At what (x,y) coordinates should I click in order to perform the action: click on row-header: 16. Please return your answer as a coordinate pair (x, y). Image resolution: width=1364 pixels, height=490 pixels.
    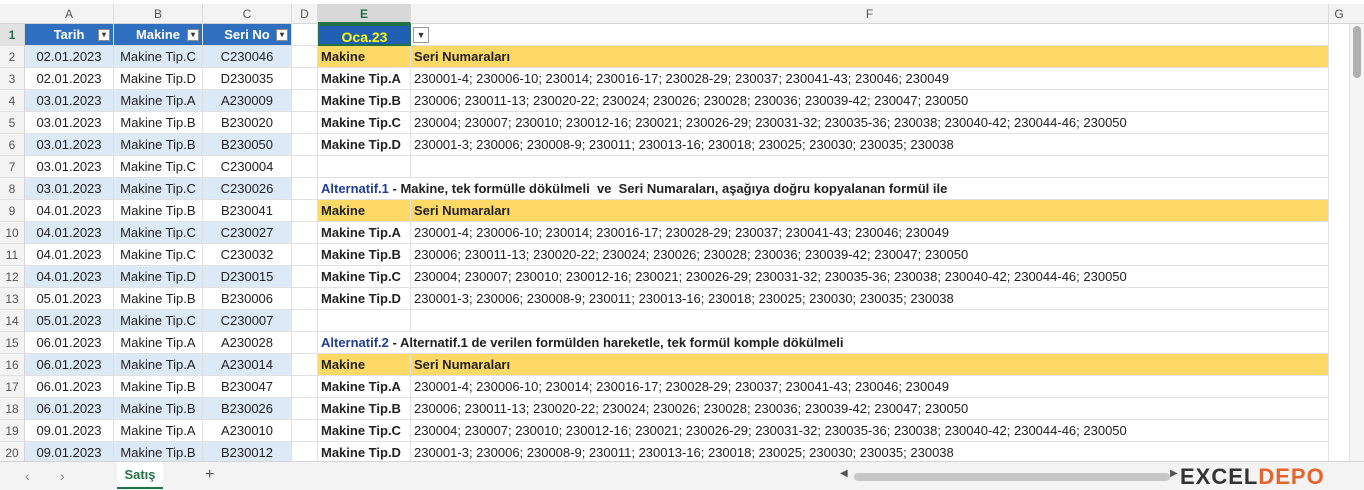
    Looking at the image, I should click on (12, 365).